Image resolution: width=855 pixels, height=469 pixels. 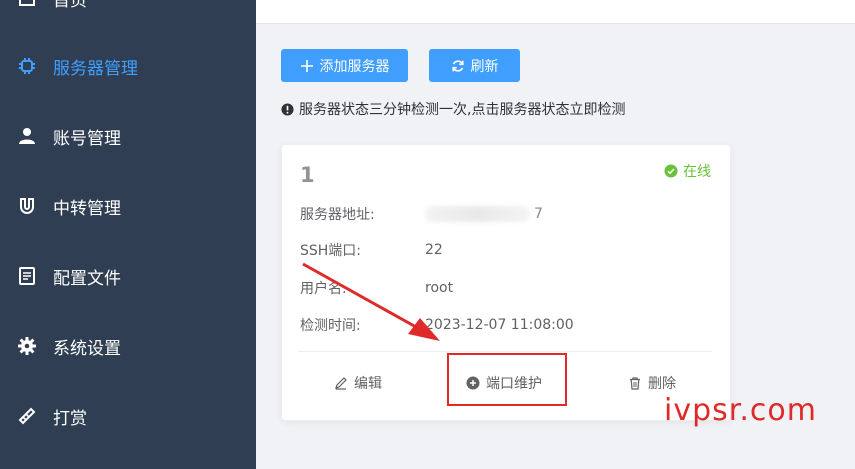 I want to click on card-divider, so click(x=505, y=351).